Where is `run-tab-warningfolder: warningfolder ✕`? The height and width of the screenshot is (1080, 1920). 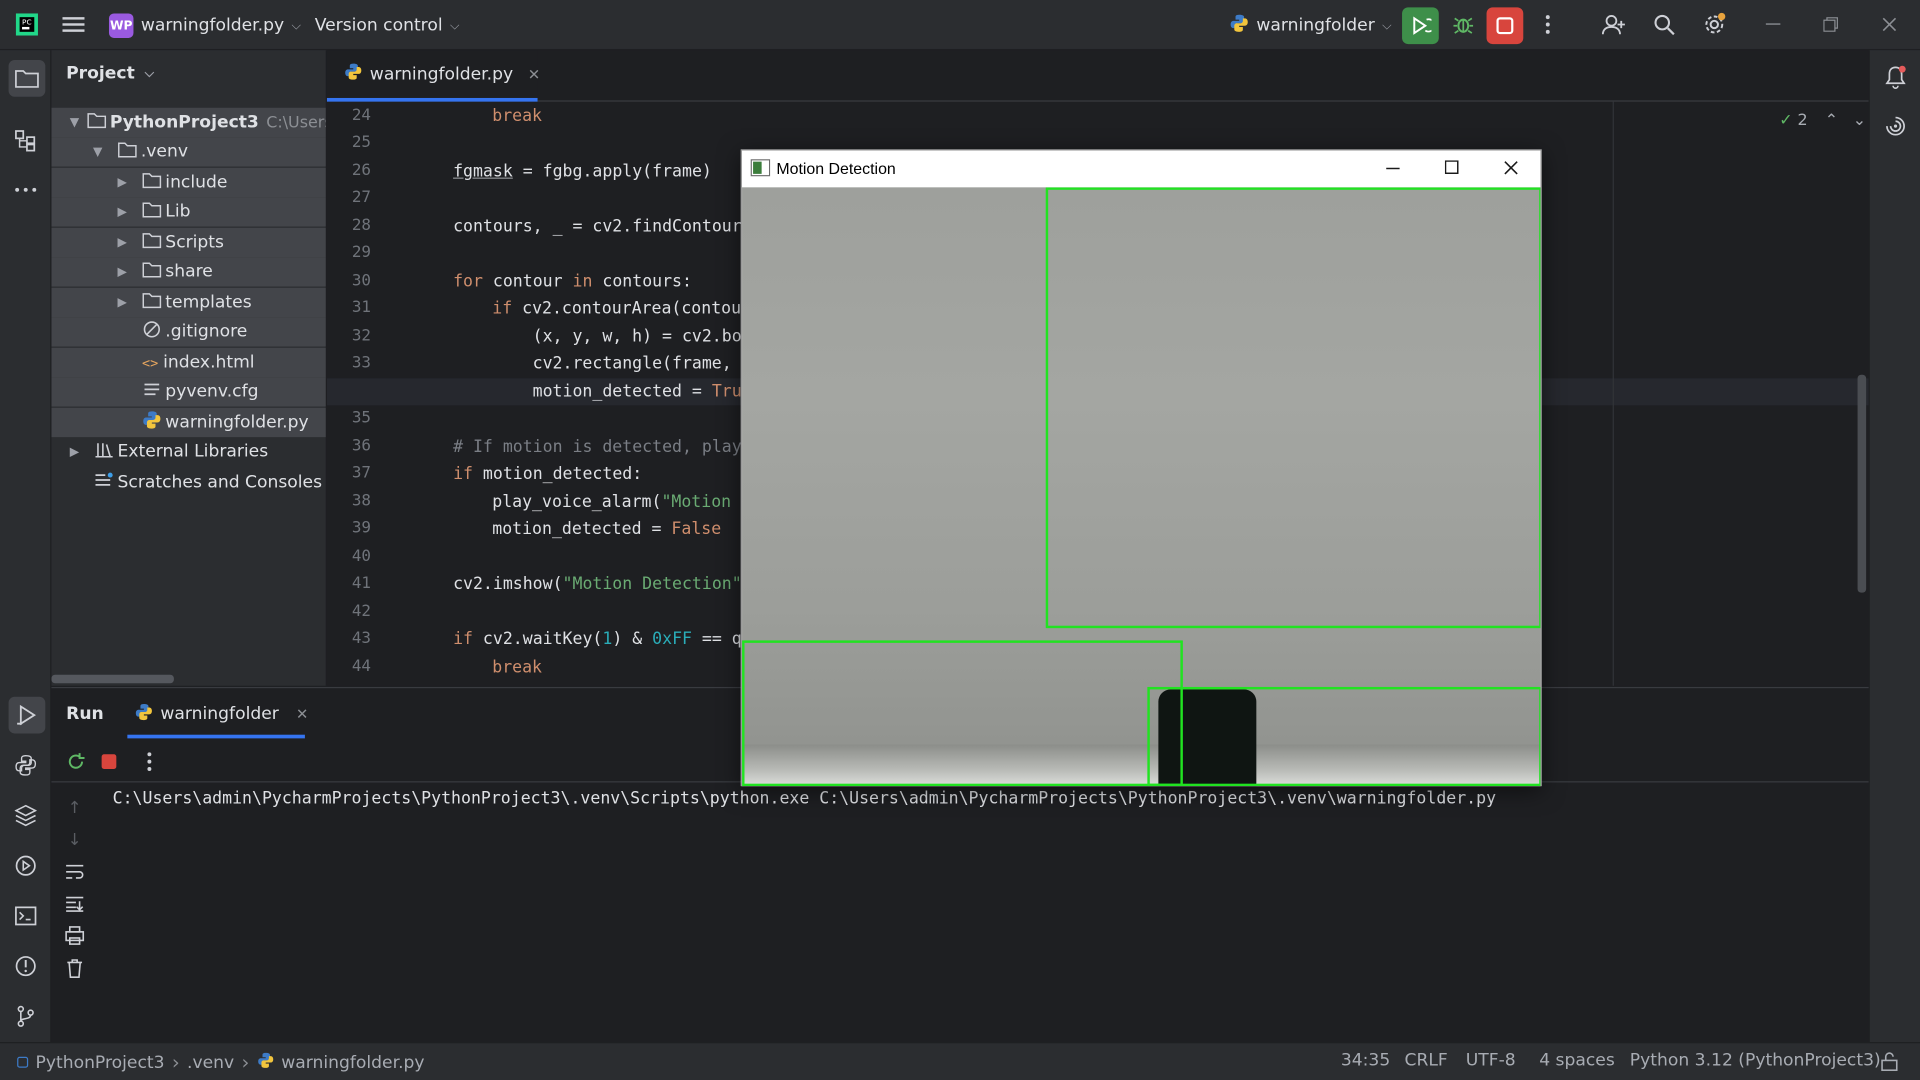
run-tab-warningfolder: warningfolder ✕ is located at coordinates (217, 716).